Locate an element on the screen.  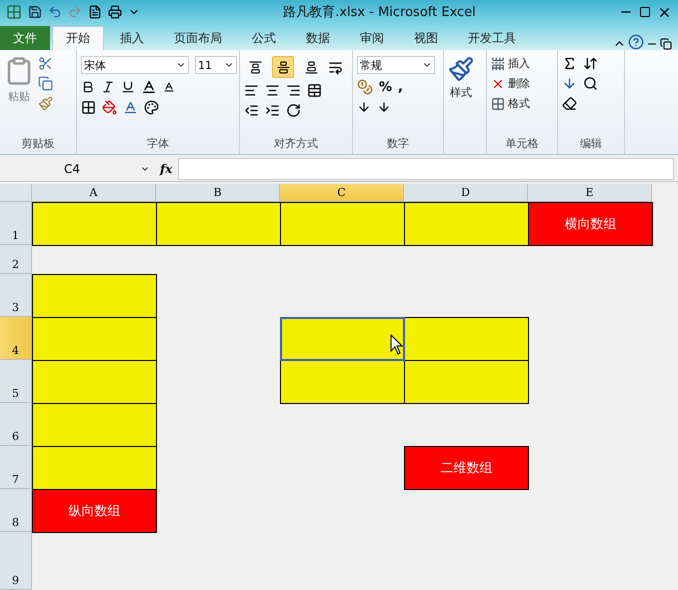
ribbon-tab: 开发工具 is located at coordinates (492, 38).